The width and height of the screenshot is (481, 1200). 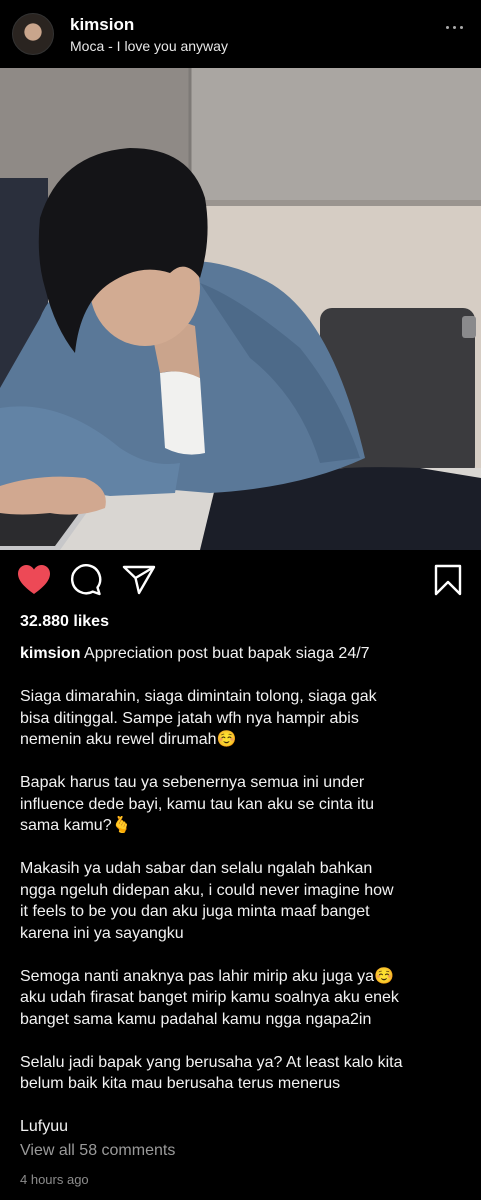 I want to click on more-dots-icon, so click(x=454, y=27).